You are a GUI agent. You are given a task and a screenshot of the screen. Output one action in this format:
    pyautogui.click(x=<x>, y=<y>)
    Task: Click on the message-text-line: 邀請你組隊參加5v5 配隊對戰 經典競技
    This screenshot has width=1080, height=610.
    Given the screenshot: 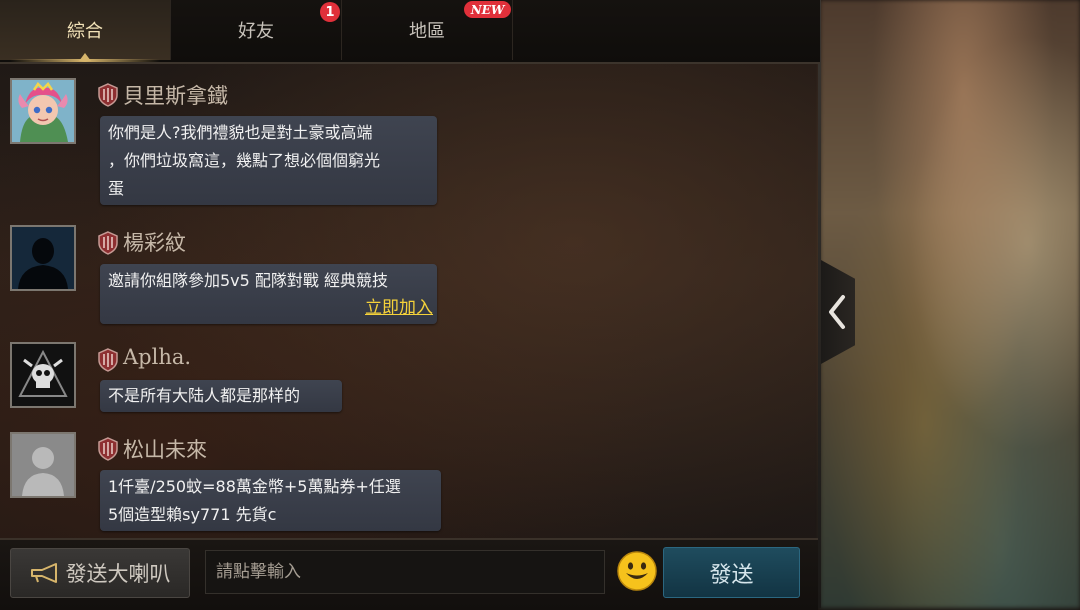 What is the action you would take?
    pyautogui.click(x=248, y=280)
    